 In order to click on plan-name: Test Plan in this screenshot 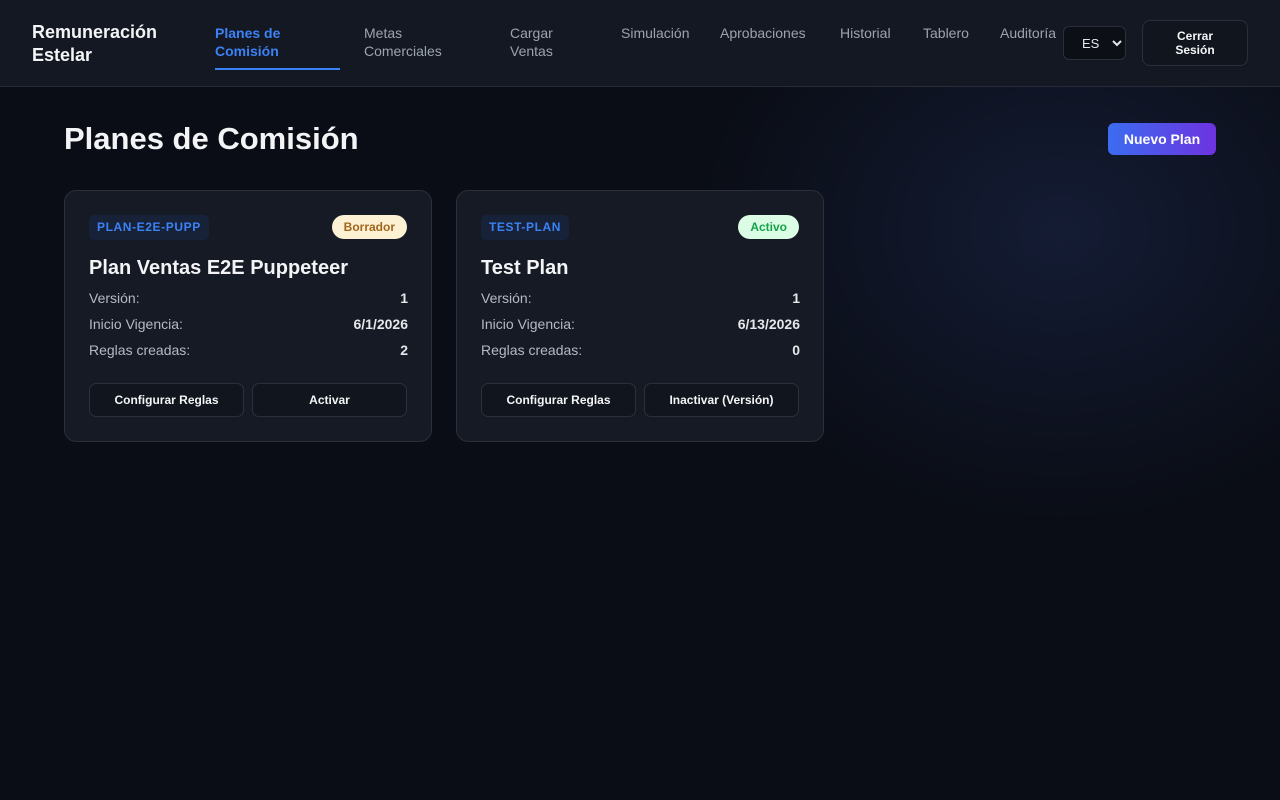, I will do `click(525, 268)`.